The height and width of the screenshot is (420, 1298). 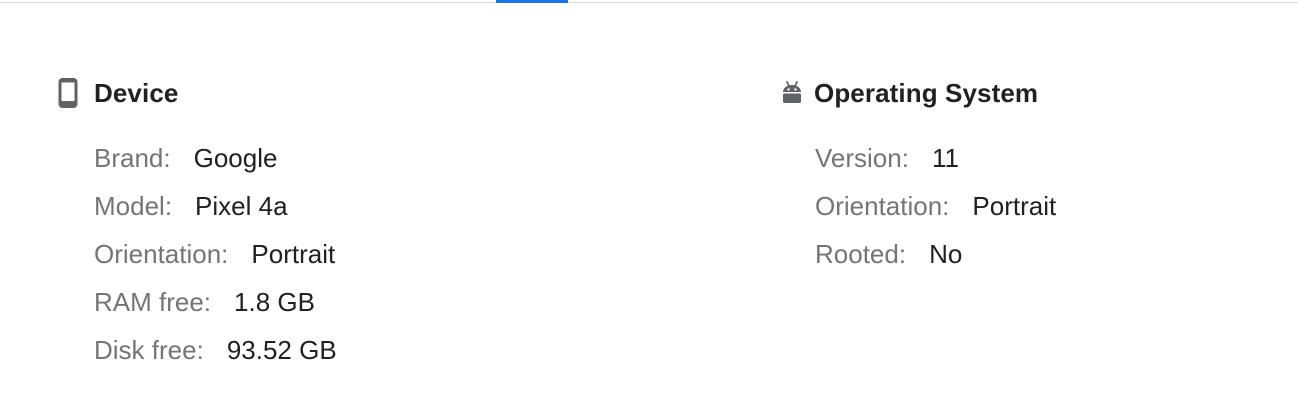 I want to click on property-label: Rooted:, so click(x=861, y=253).